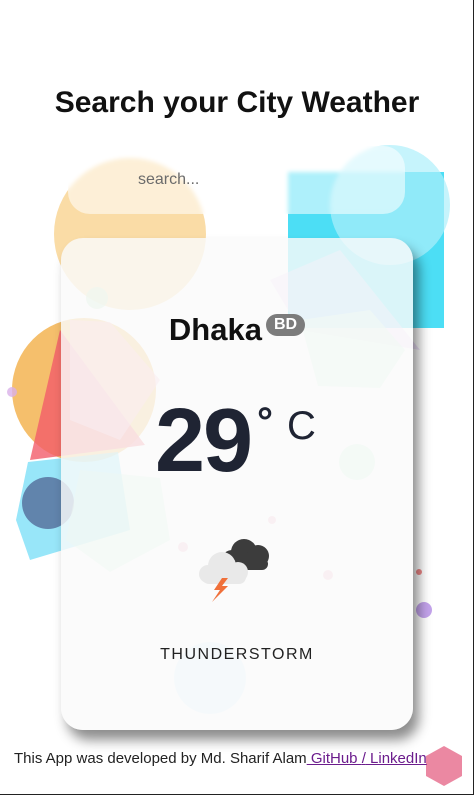  What do you see at coordinates (234, 570) in the screenshot?
I see `thunderstorm-icon` at bounding box center [234, 570].